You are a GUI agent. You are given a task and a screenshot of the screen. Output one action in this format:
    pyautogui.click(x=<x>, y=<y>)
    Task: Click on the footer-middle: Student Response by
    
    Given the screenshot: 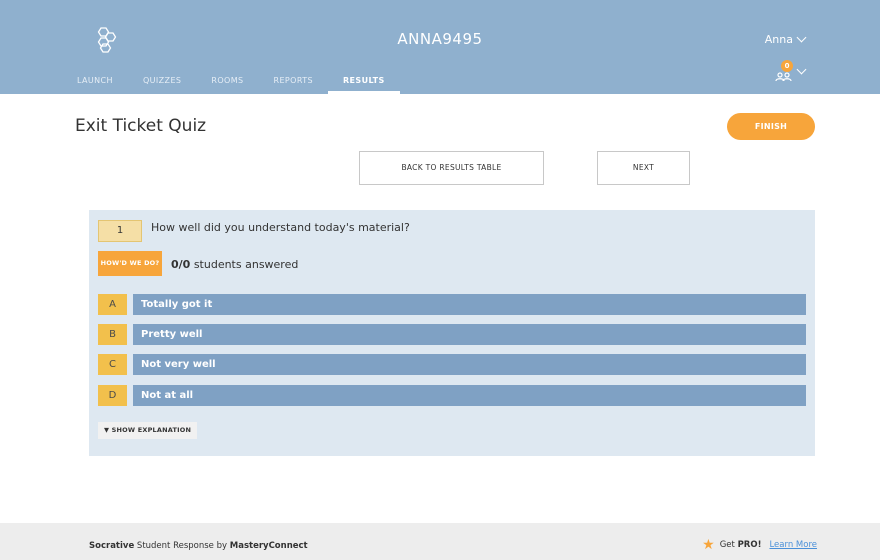 What is the action you would take?
    pyautogui.click(x=182, y=546)
    